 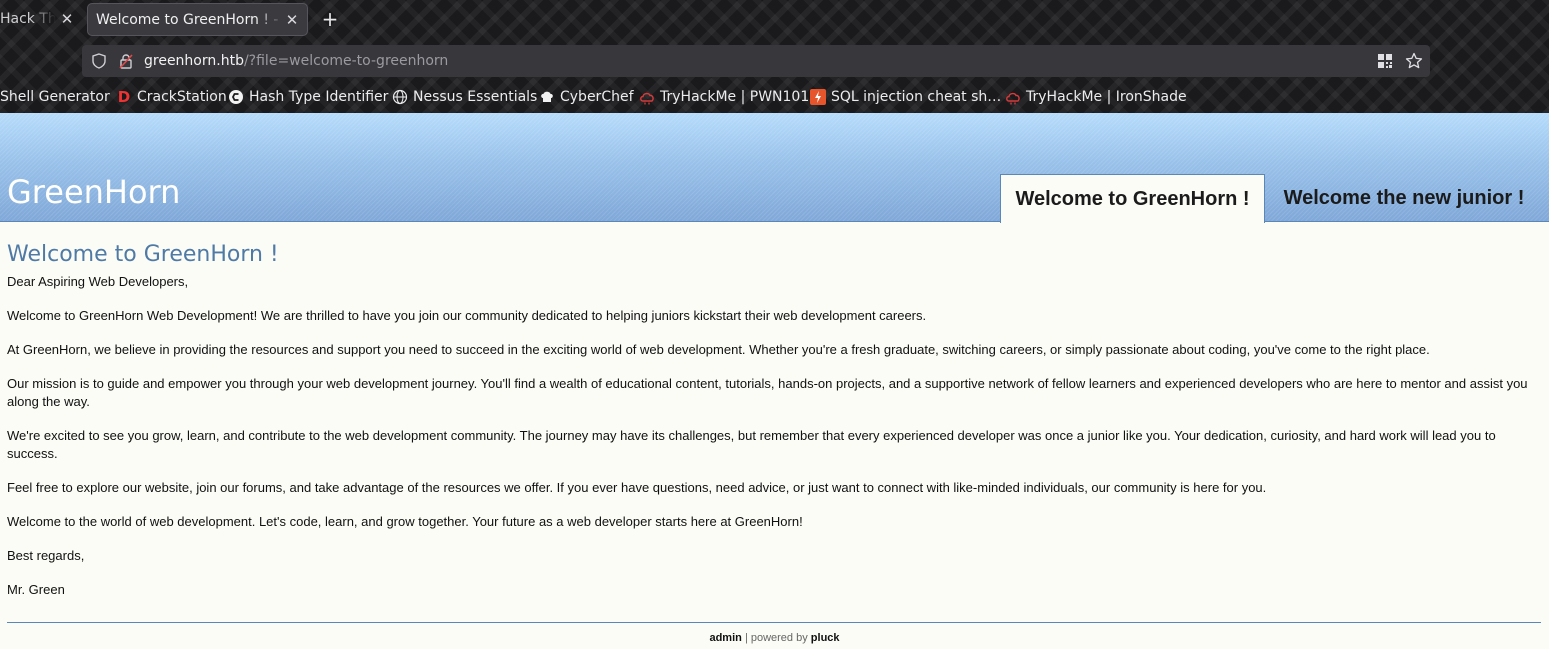 I want to click on bookmark-cyberchef: CyberChef, so click(x=586, y=97).